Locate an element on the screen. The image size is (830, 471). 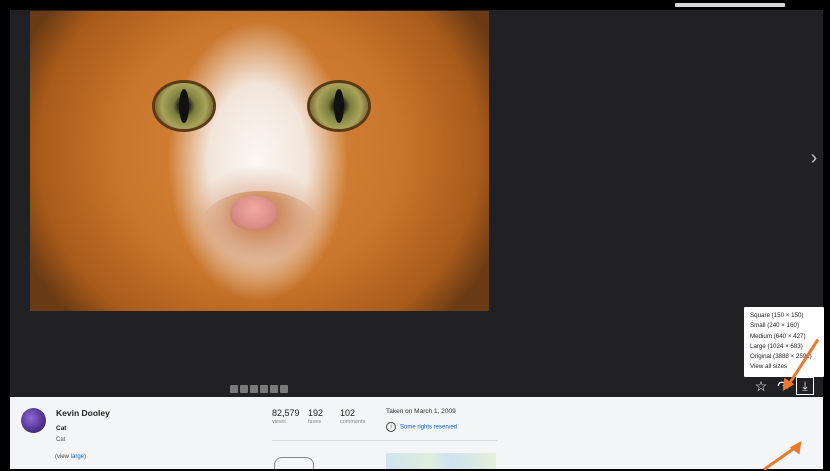
comments-stat: 102 comments is located at coordinates (352, 416).